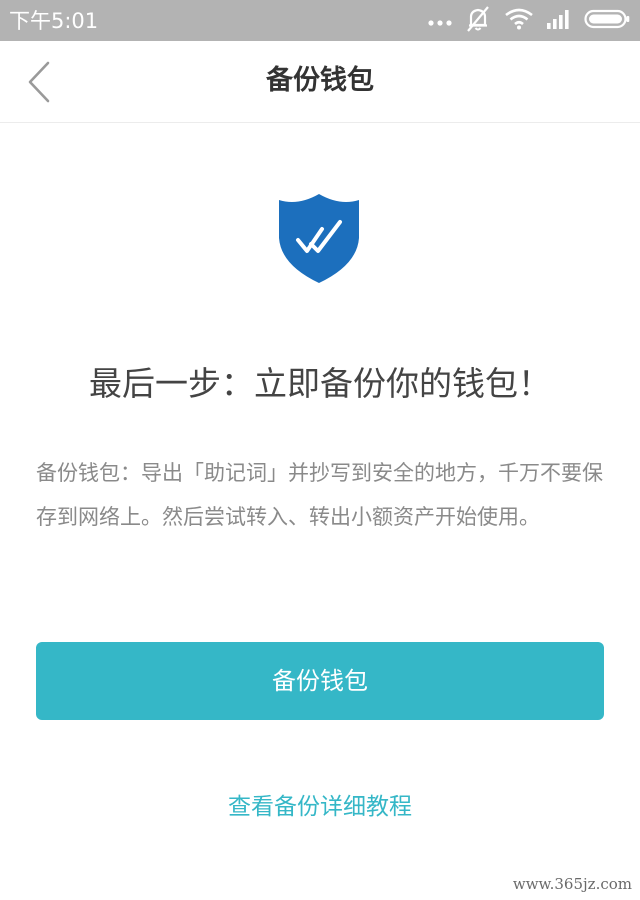 This screenshot has width=640, height=900. What do you see at coordinates (559, 21) in the screenshot?
I see `signal-icon` at bounding box center [559, 21].